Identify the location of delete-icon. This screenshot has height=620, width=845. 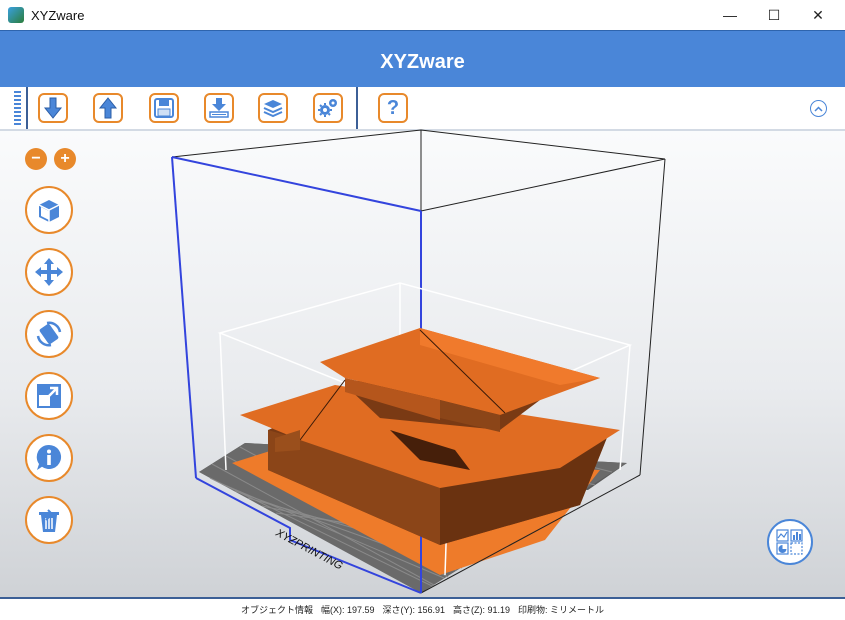
(49, 520).